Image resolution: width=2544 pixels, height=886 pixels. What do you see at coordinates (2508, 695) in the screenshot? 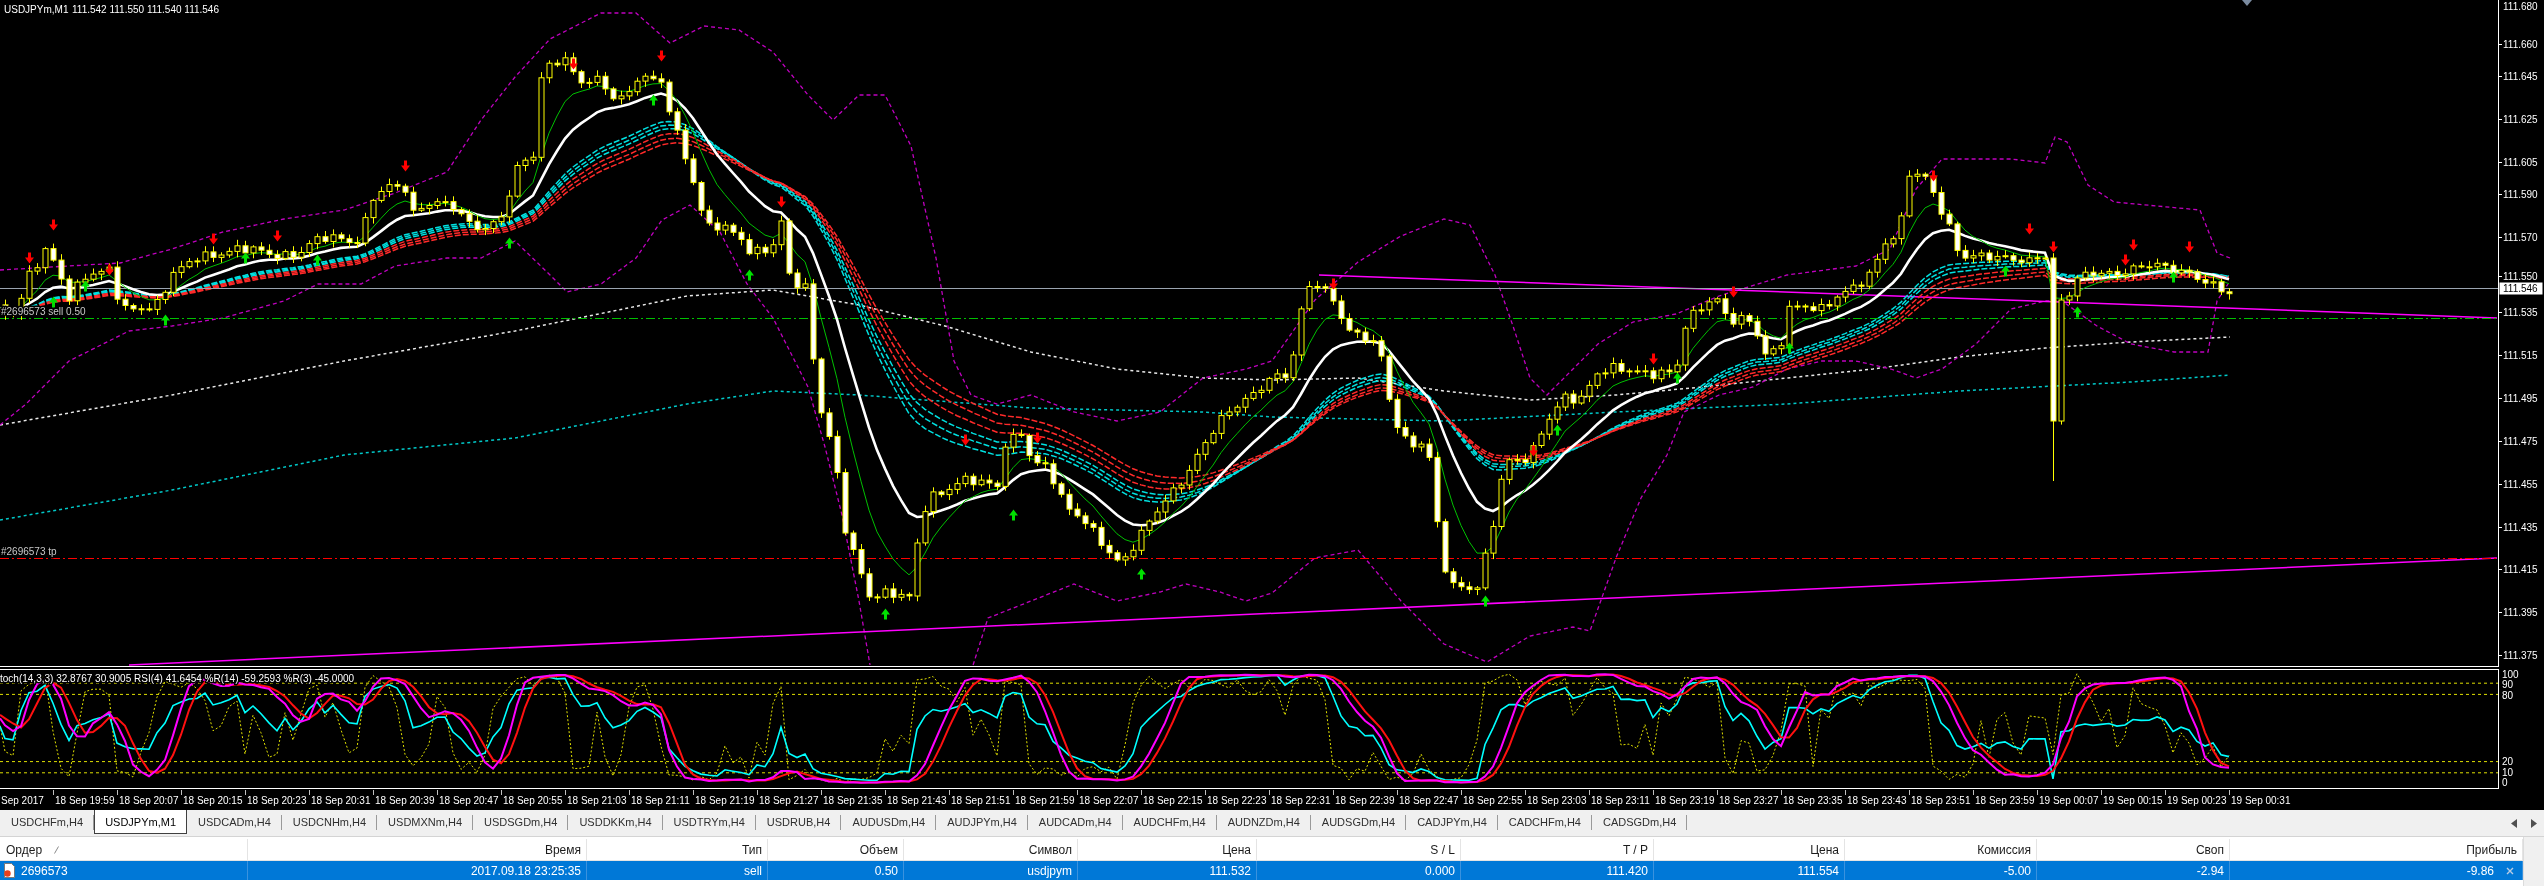
I see `level-axis-label: 80` at bounding box center [2508, 695].